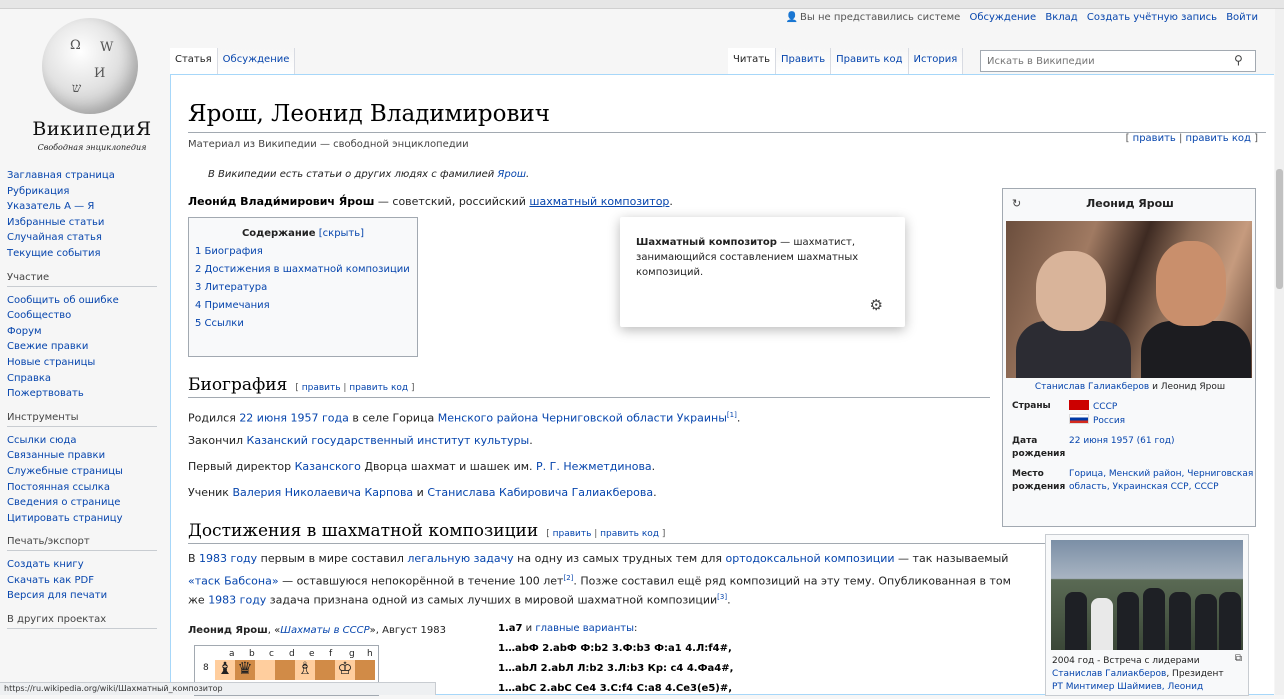  What do you see at coordinates (1121, 441) in the screenshot?
I see `birthdate-link: 22 июня 1957 (61 год)` at bounding box center [1121, 441].